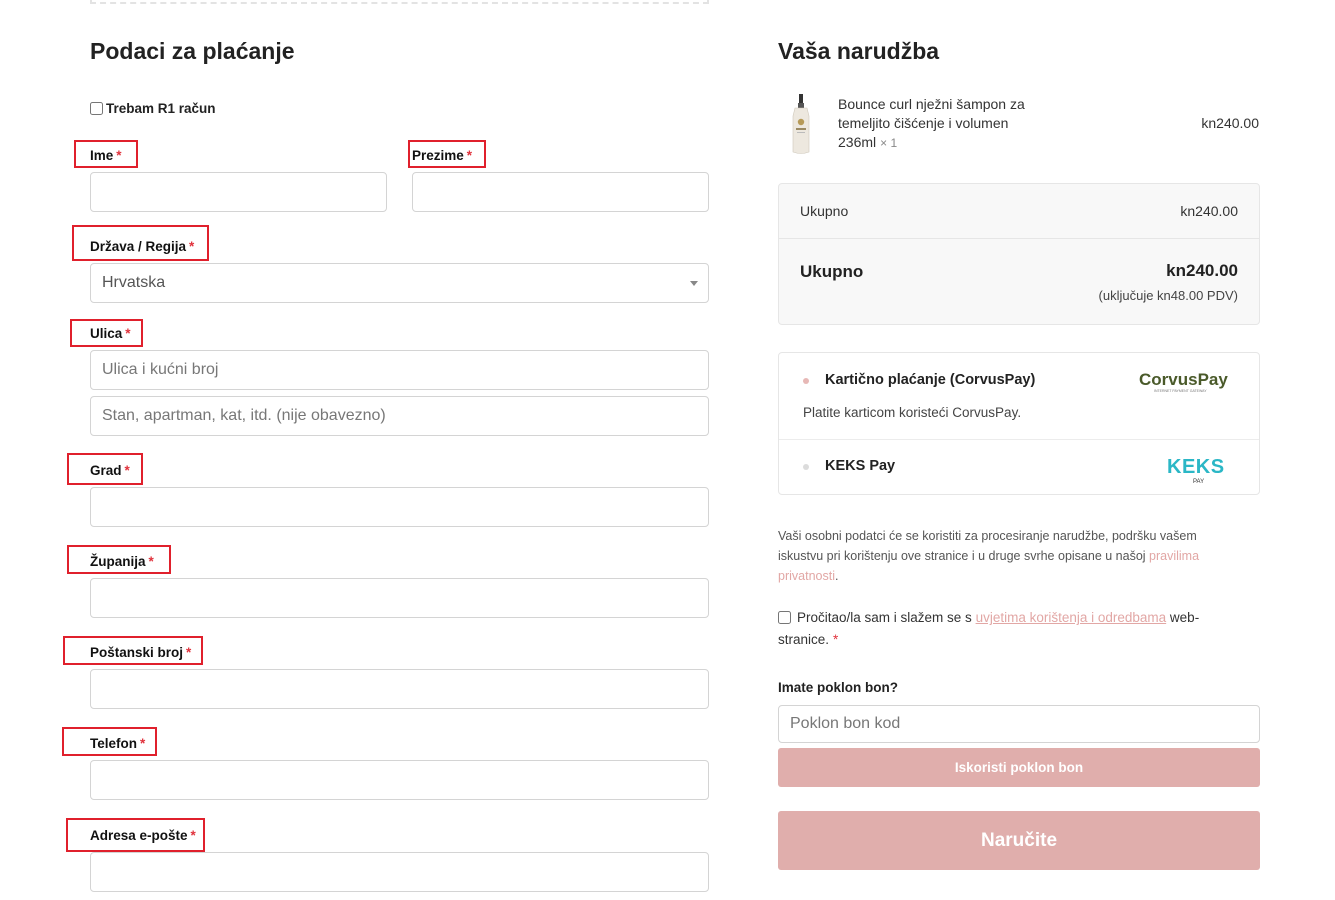 This screenshot has height=900, width=1335. Describe the element at coordinates (110, 333) in the screenshot. I see `street-label: Ulica *` at that location.